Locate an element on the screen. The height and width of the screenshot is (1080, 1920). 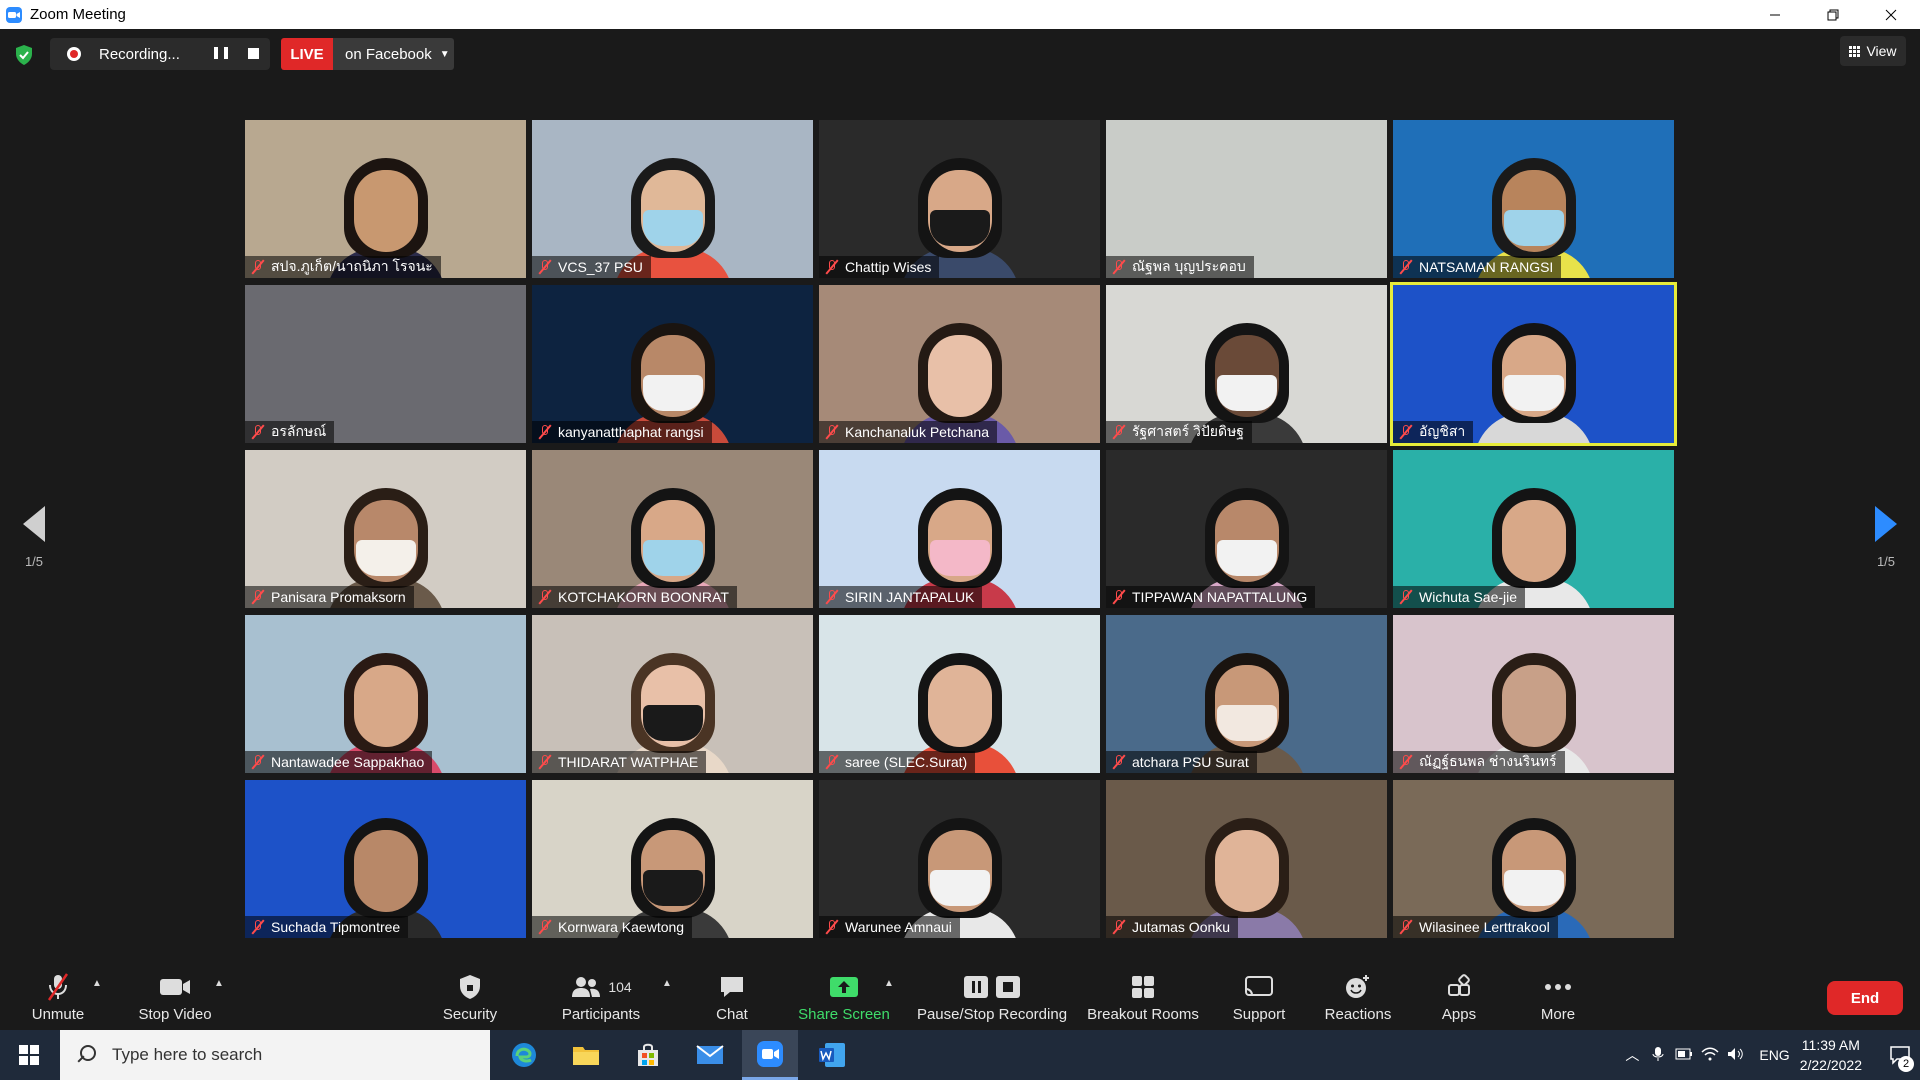
participant-tile: NATSAMAN RANGSI is located at coordinates (1533, 199).